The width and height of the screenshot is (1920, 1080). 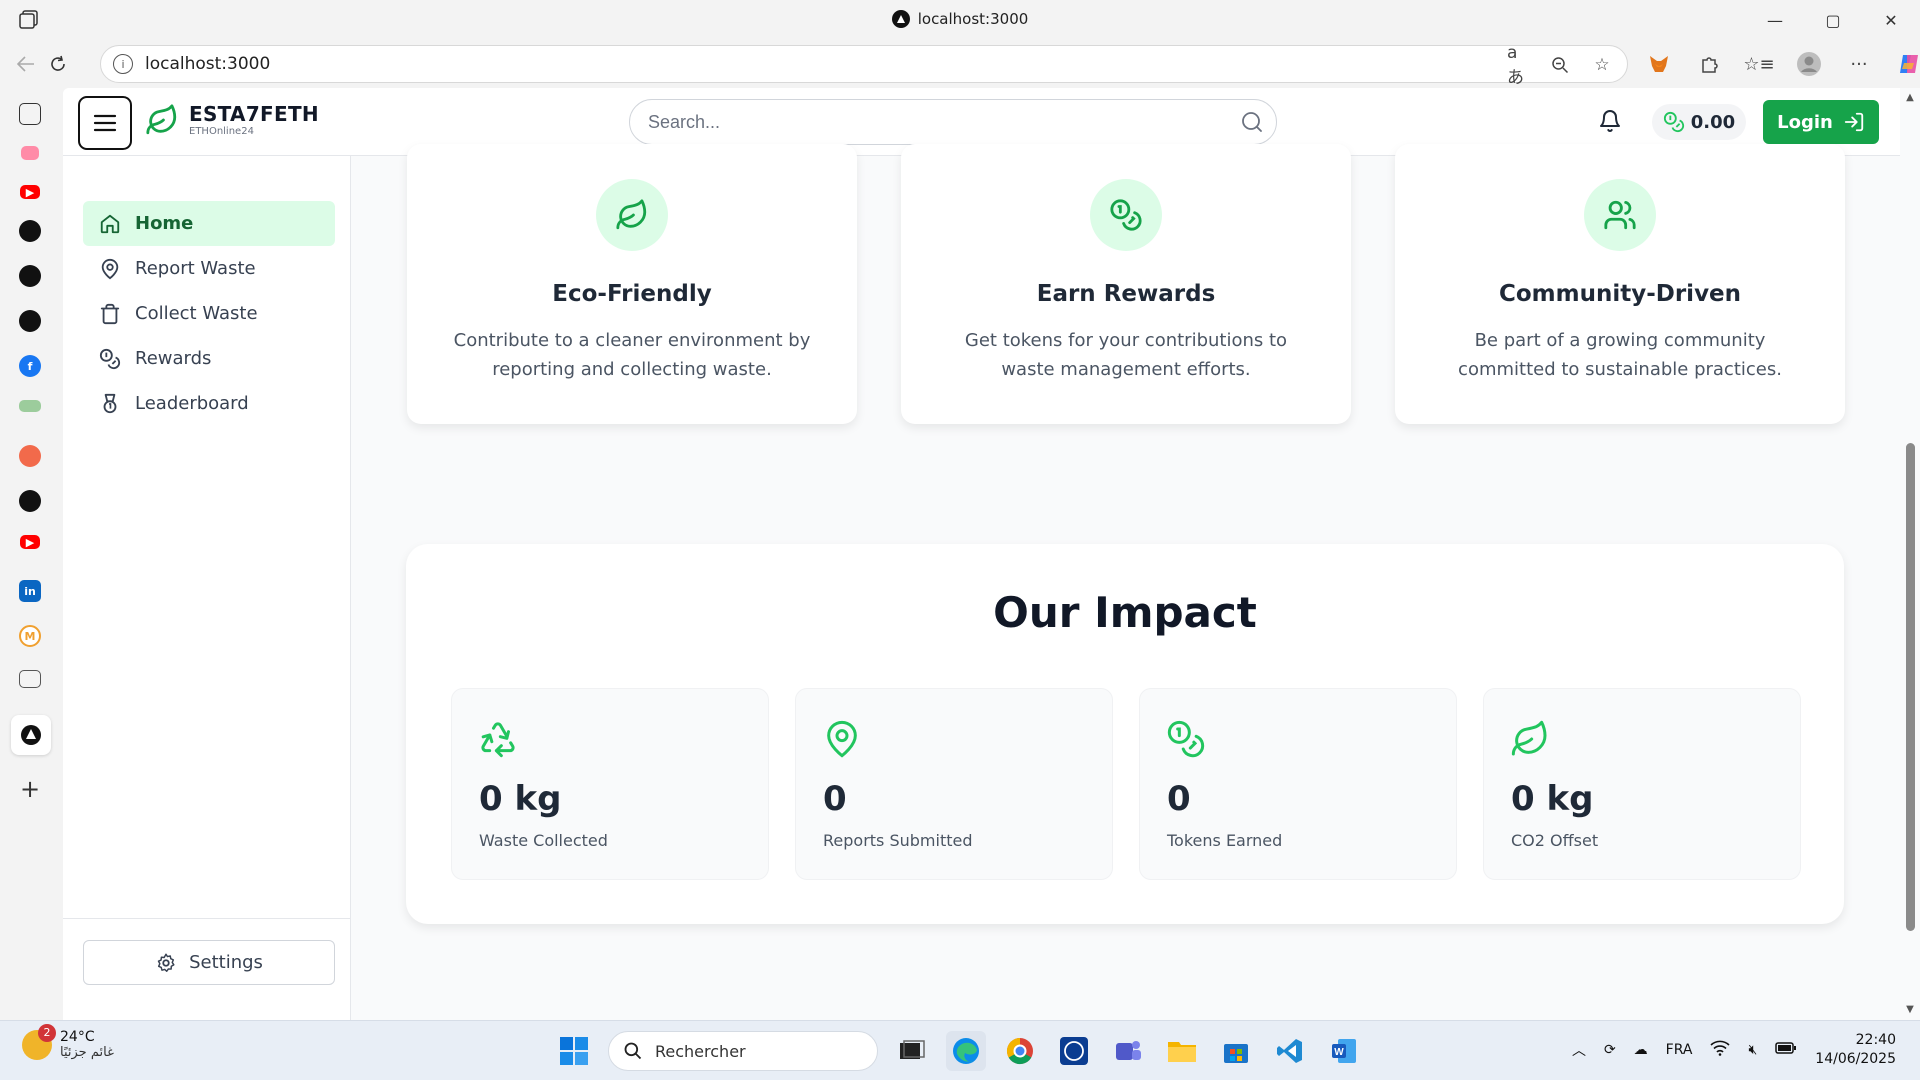 I want to click on browser-toolbar: i localhost:3000 aあ ☆ ☆≡ ···, so click(x=960, y=64).